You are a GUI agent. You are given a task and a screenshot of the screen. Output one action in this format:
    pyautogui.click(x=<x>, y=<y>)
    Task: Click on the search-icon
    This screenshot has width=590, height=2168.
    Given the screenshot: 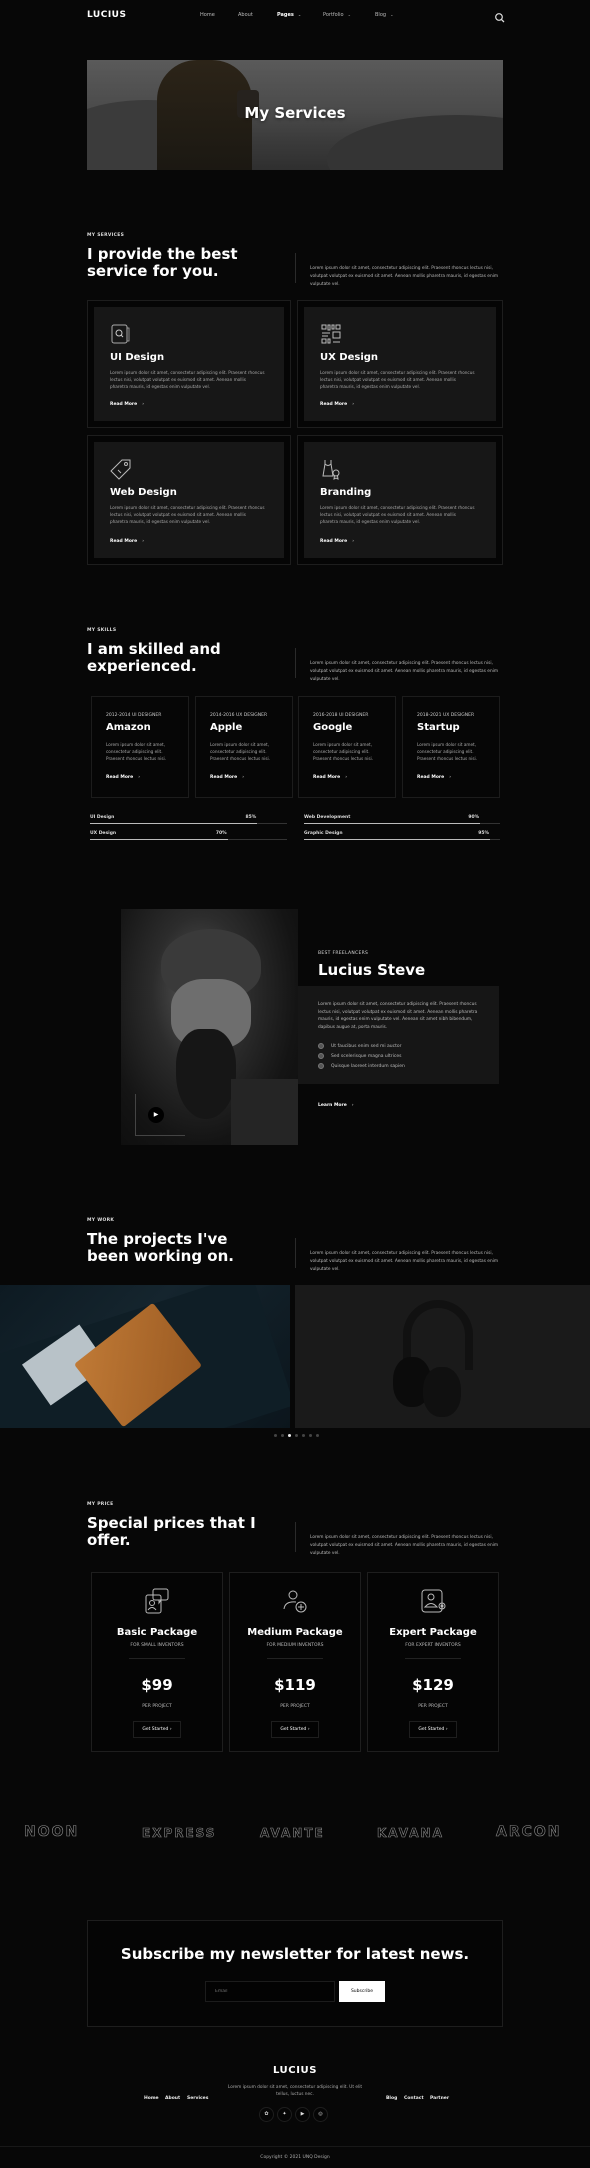 What is the action you would take?
    pyautogui.click(x=500, y=16)
    